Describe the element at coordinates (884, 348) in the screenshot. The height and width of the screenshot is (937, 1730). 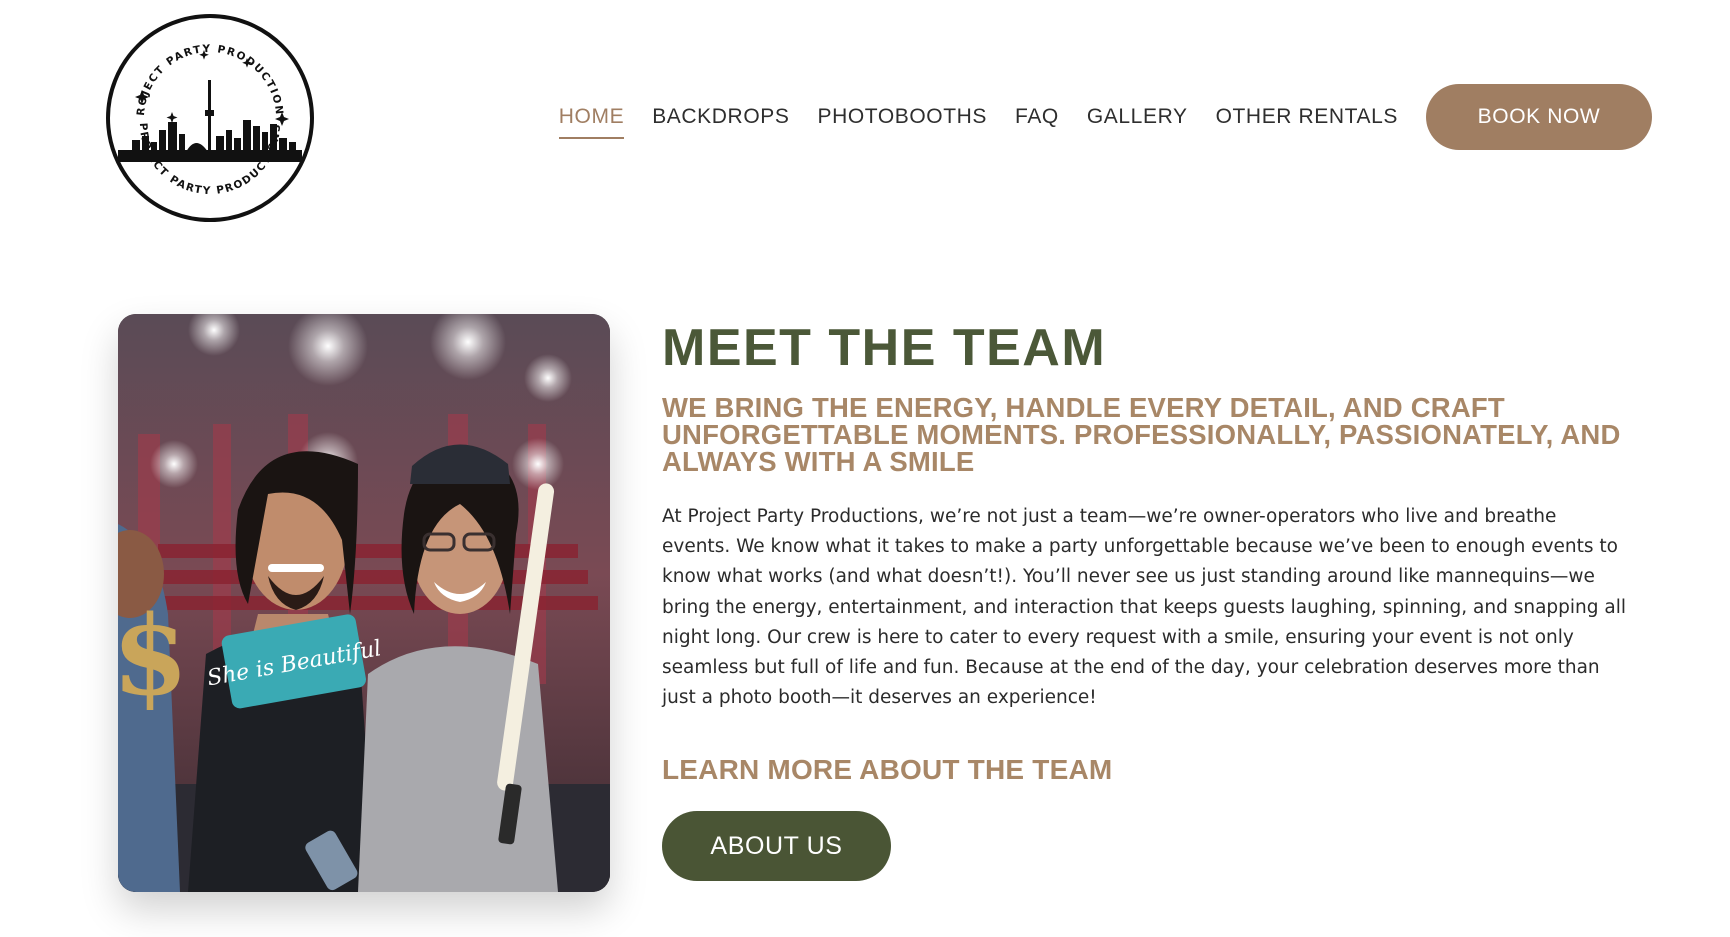
I see `section-title: MEET THE TEAM` at that location.